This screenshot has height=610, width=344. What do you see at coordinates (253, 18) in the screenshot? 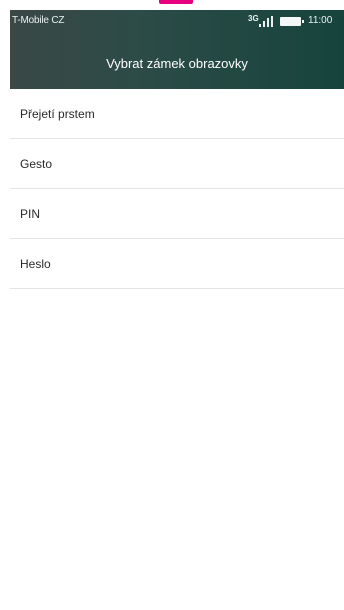
I see `network-type: 3G` at bounding box center [253, 18].